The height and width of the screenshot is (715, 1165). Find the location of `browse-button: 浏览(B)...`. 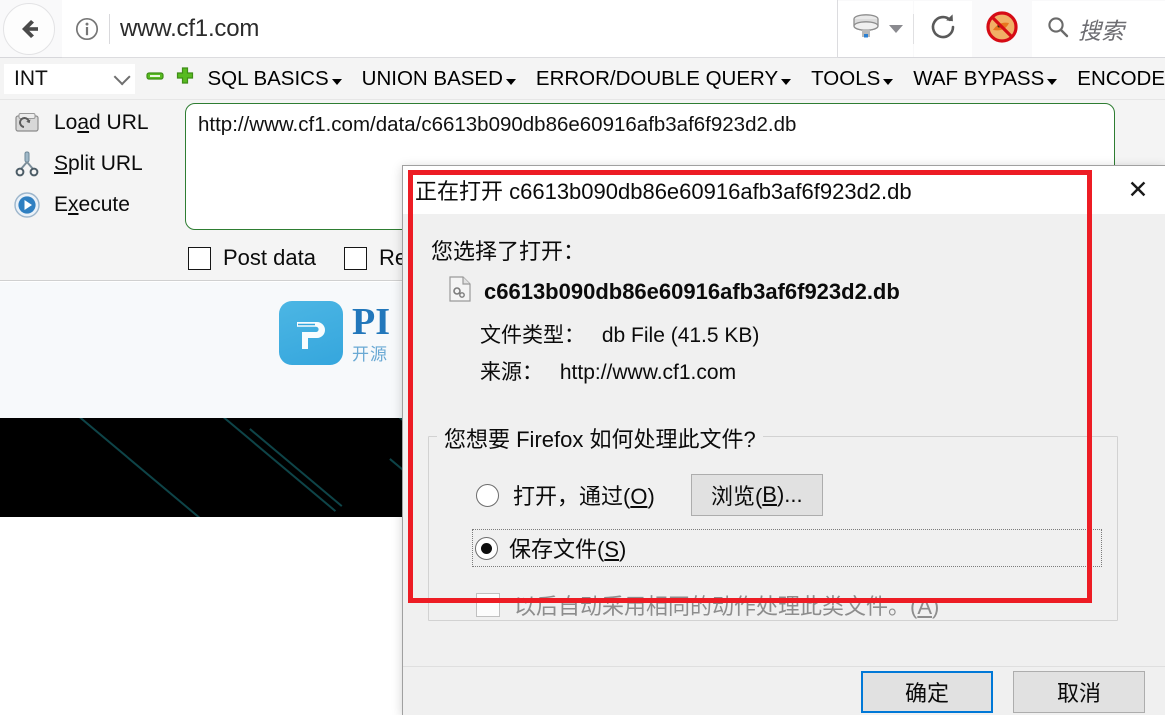

browse-button: 浏览(B)... is located at coordinates (756, 495).